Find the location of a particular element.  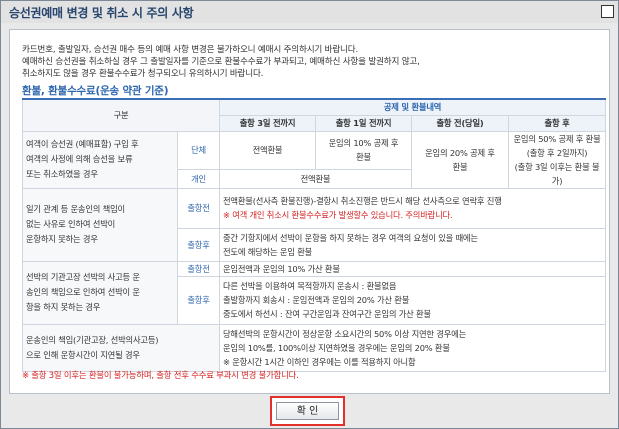

row1-sameday: 운임의 20% 공제 후 환불 is located at coordinates (460, 159).